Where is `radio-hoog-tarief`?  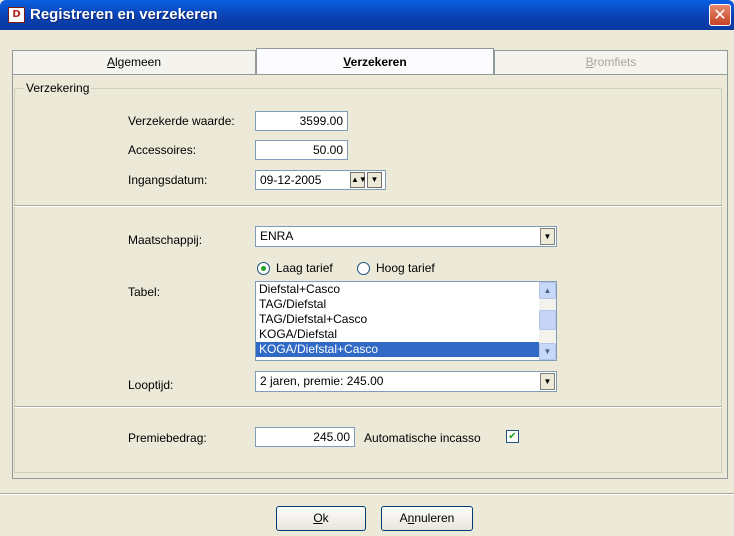
radio-hoog-tarief is located at coordinates (363, 268).